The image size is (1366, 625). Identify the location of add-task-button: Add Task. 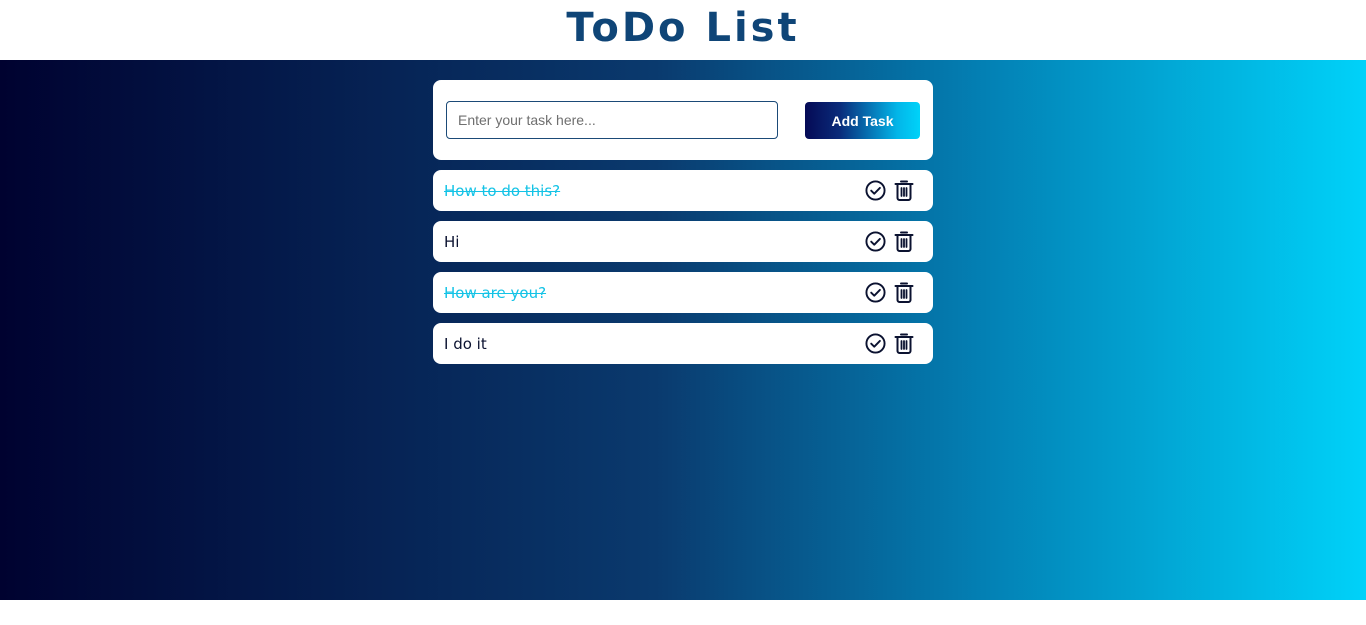
(862, 120).